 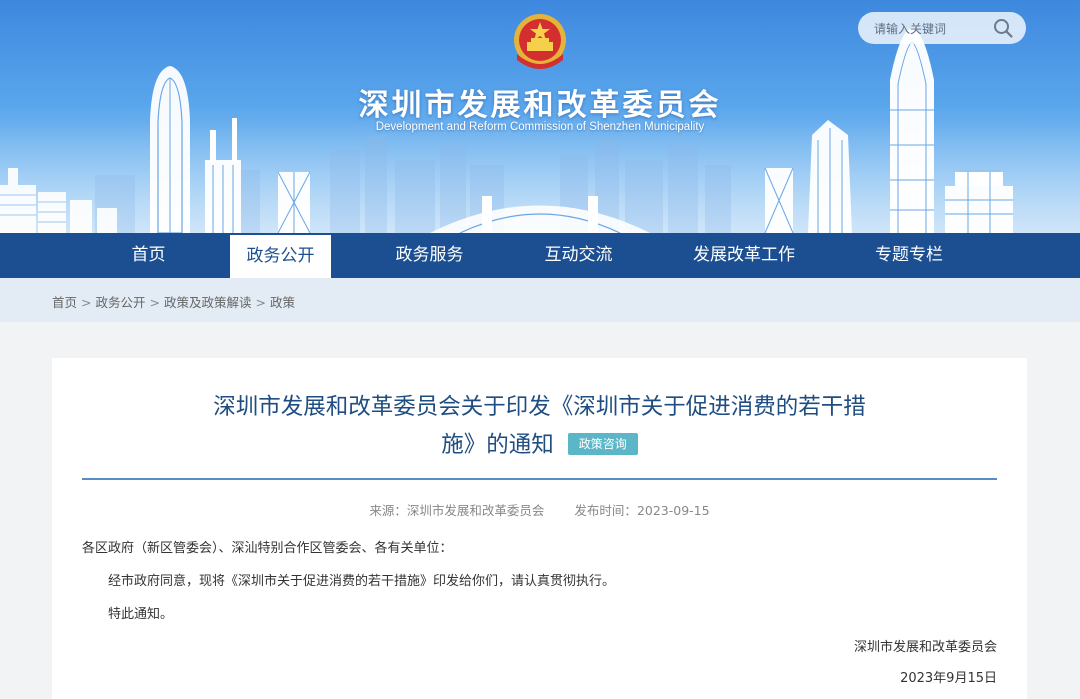 I want to click on breadcrumb-bar: 首页 > 政务公开 > 政策及政策解读 > 政策, so click(x=540, y=300).